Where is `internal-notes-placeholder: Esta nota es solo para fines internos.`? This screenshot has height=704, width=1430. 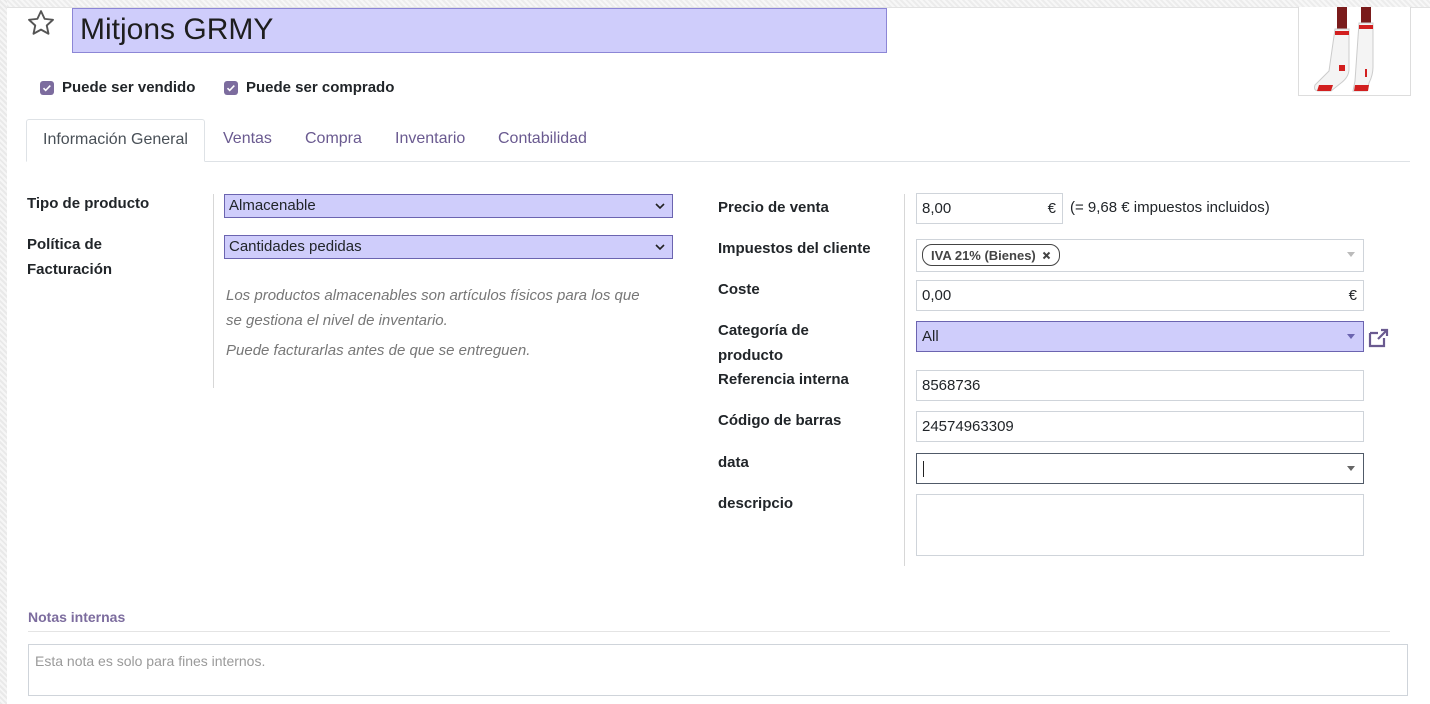
internal-notes-placeholder: Esta nota es solo para fines internos. is located at coordinates (150, 661).